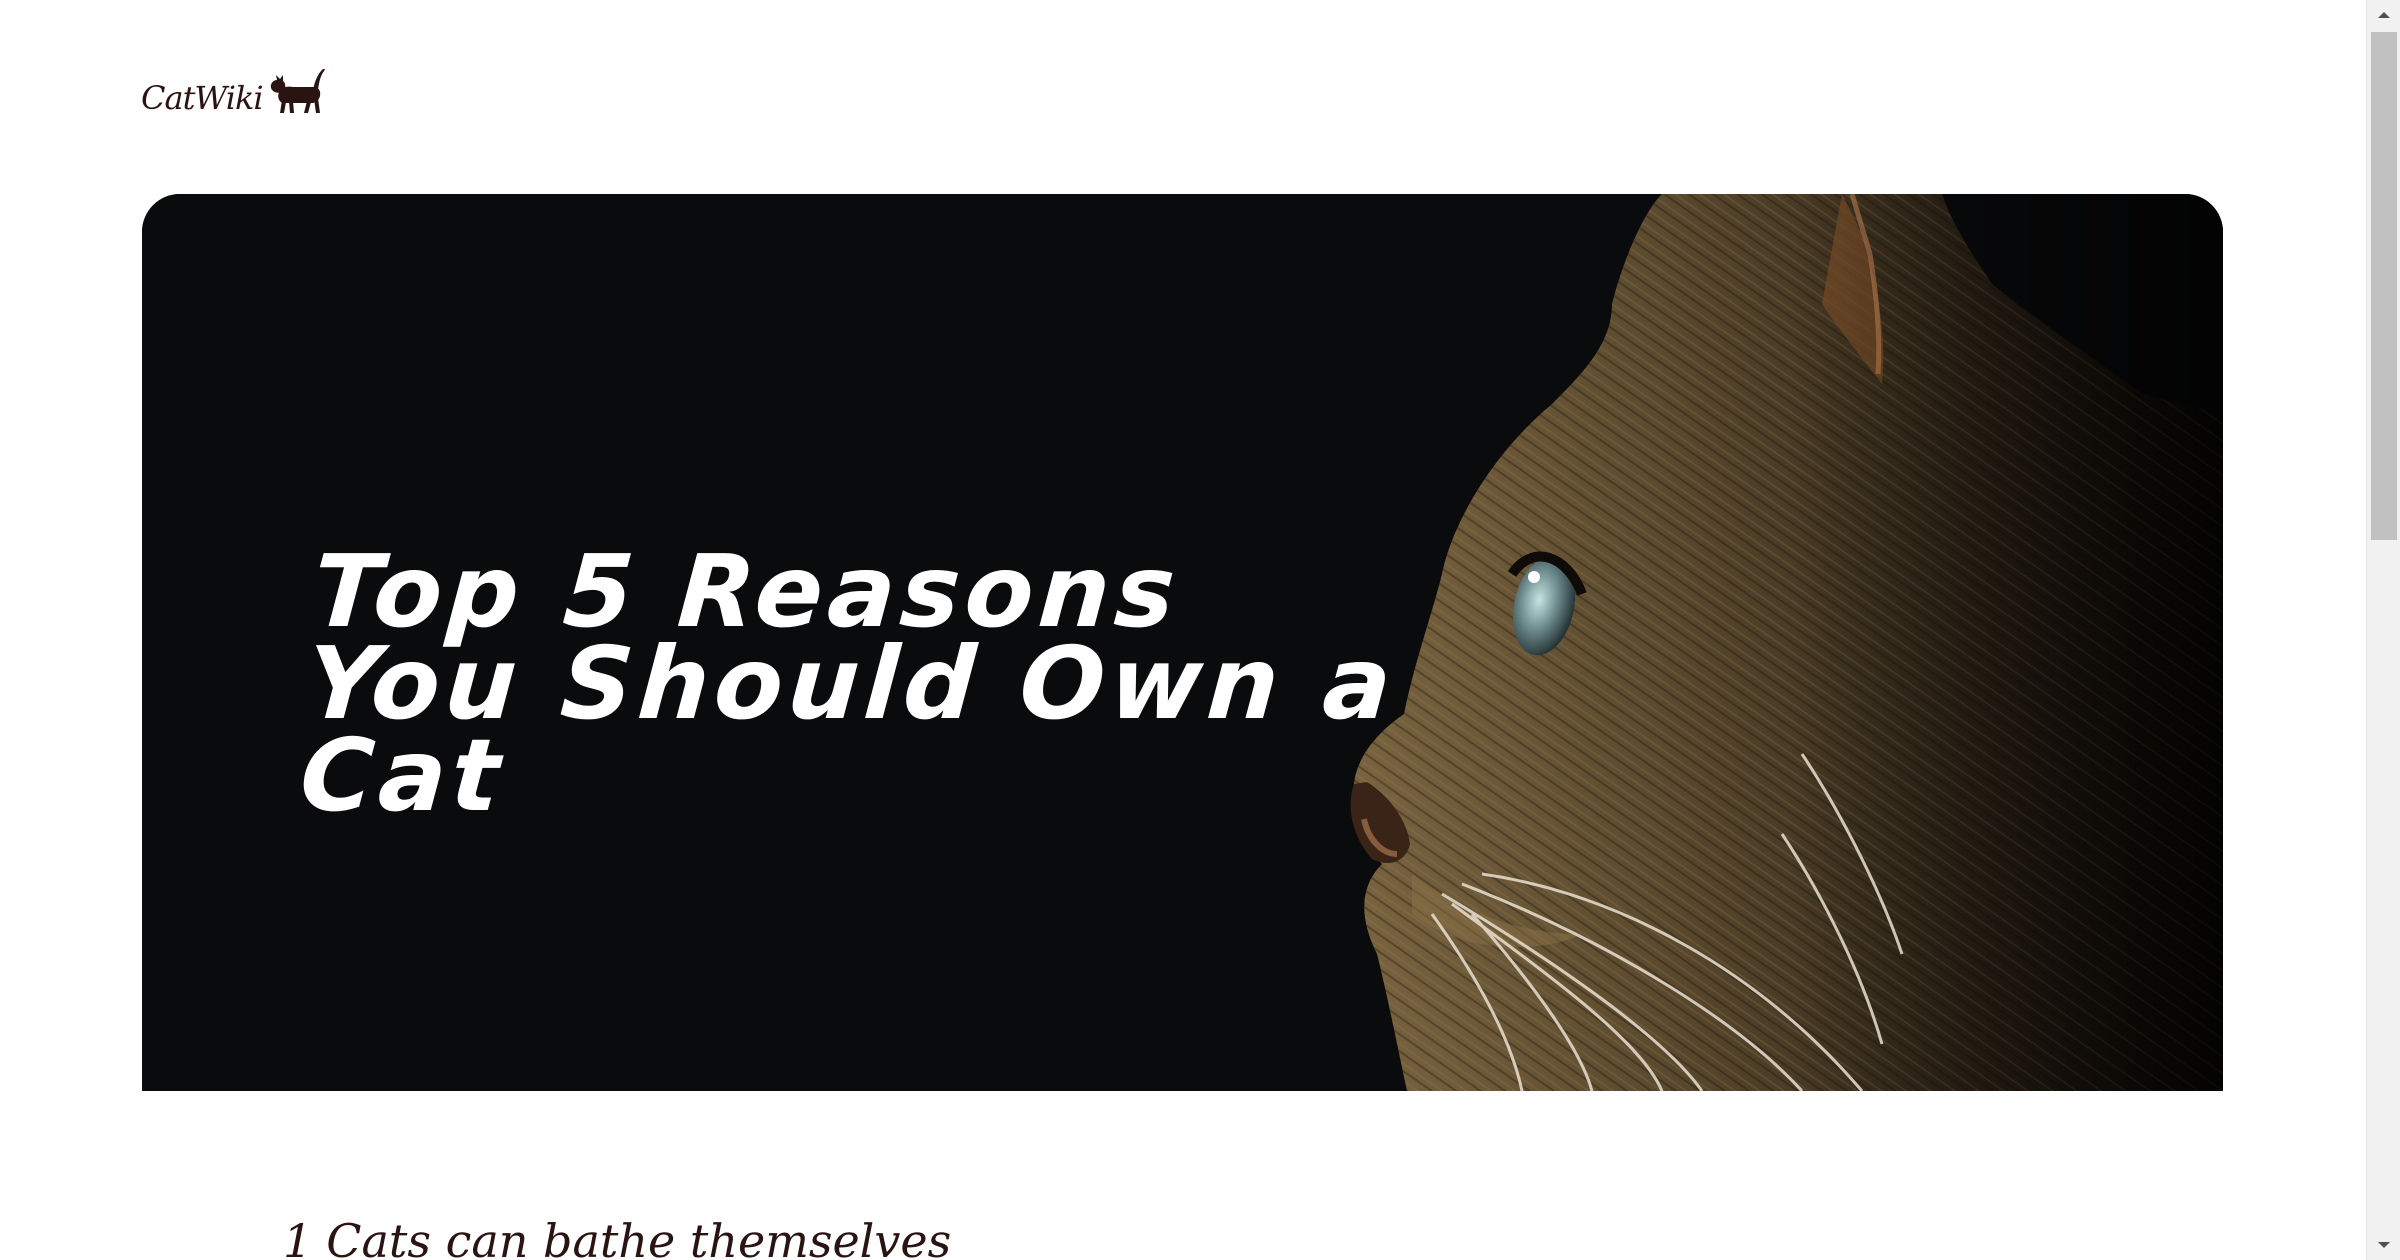  What do you see at coordinates (617, 1239) in the screenshot?
I see `article-item-heading: 1 Cats can bathe themselves` at bounding box center [617, 1239].